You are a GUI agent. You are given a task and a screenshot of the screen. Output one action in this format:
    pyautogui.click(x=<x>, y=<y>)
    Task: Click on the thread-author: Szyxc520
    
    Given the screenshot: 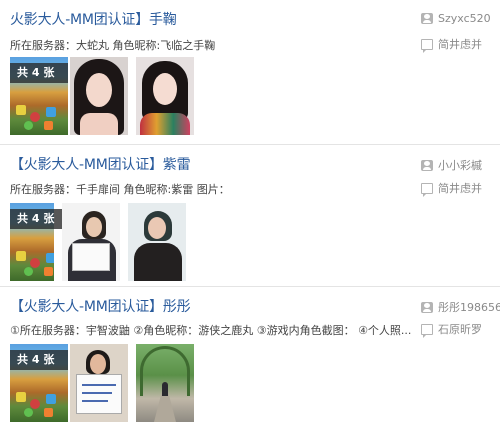 What is the action you would take?
    pyautogui.click(x=456, y=18)
    